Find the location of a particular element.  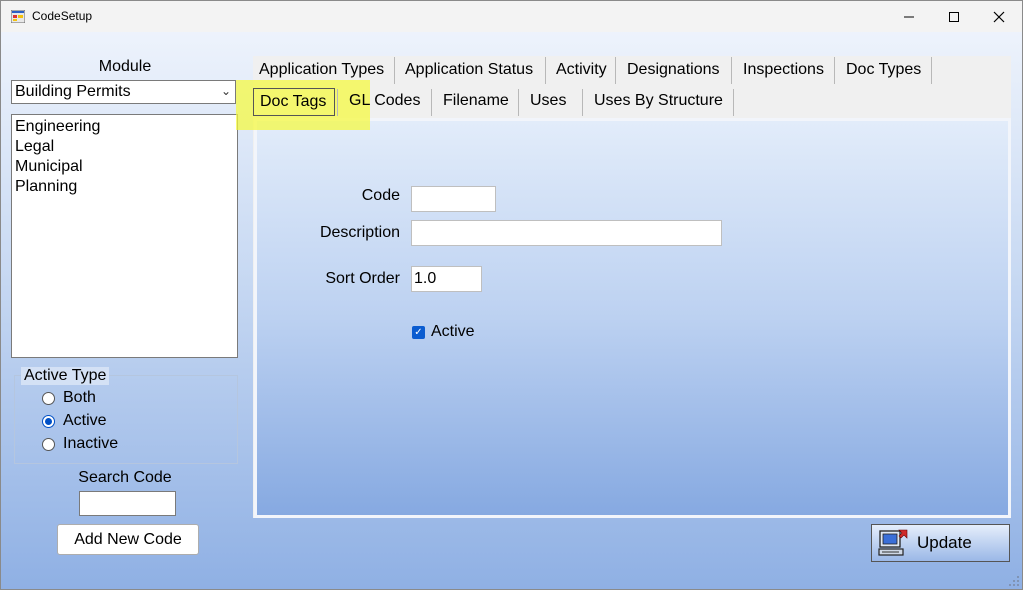

chevron-down-icon: ⌄ is located at coordinates (225, 91).